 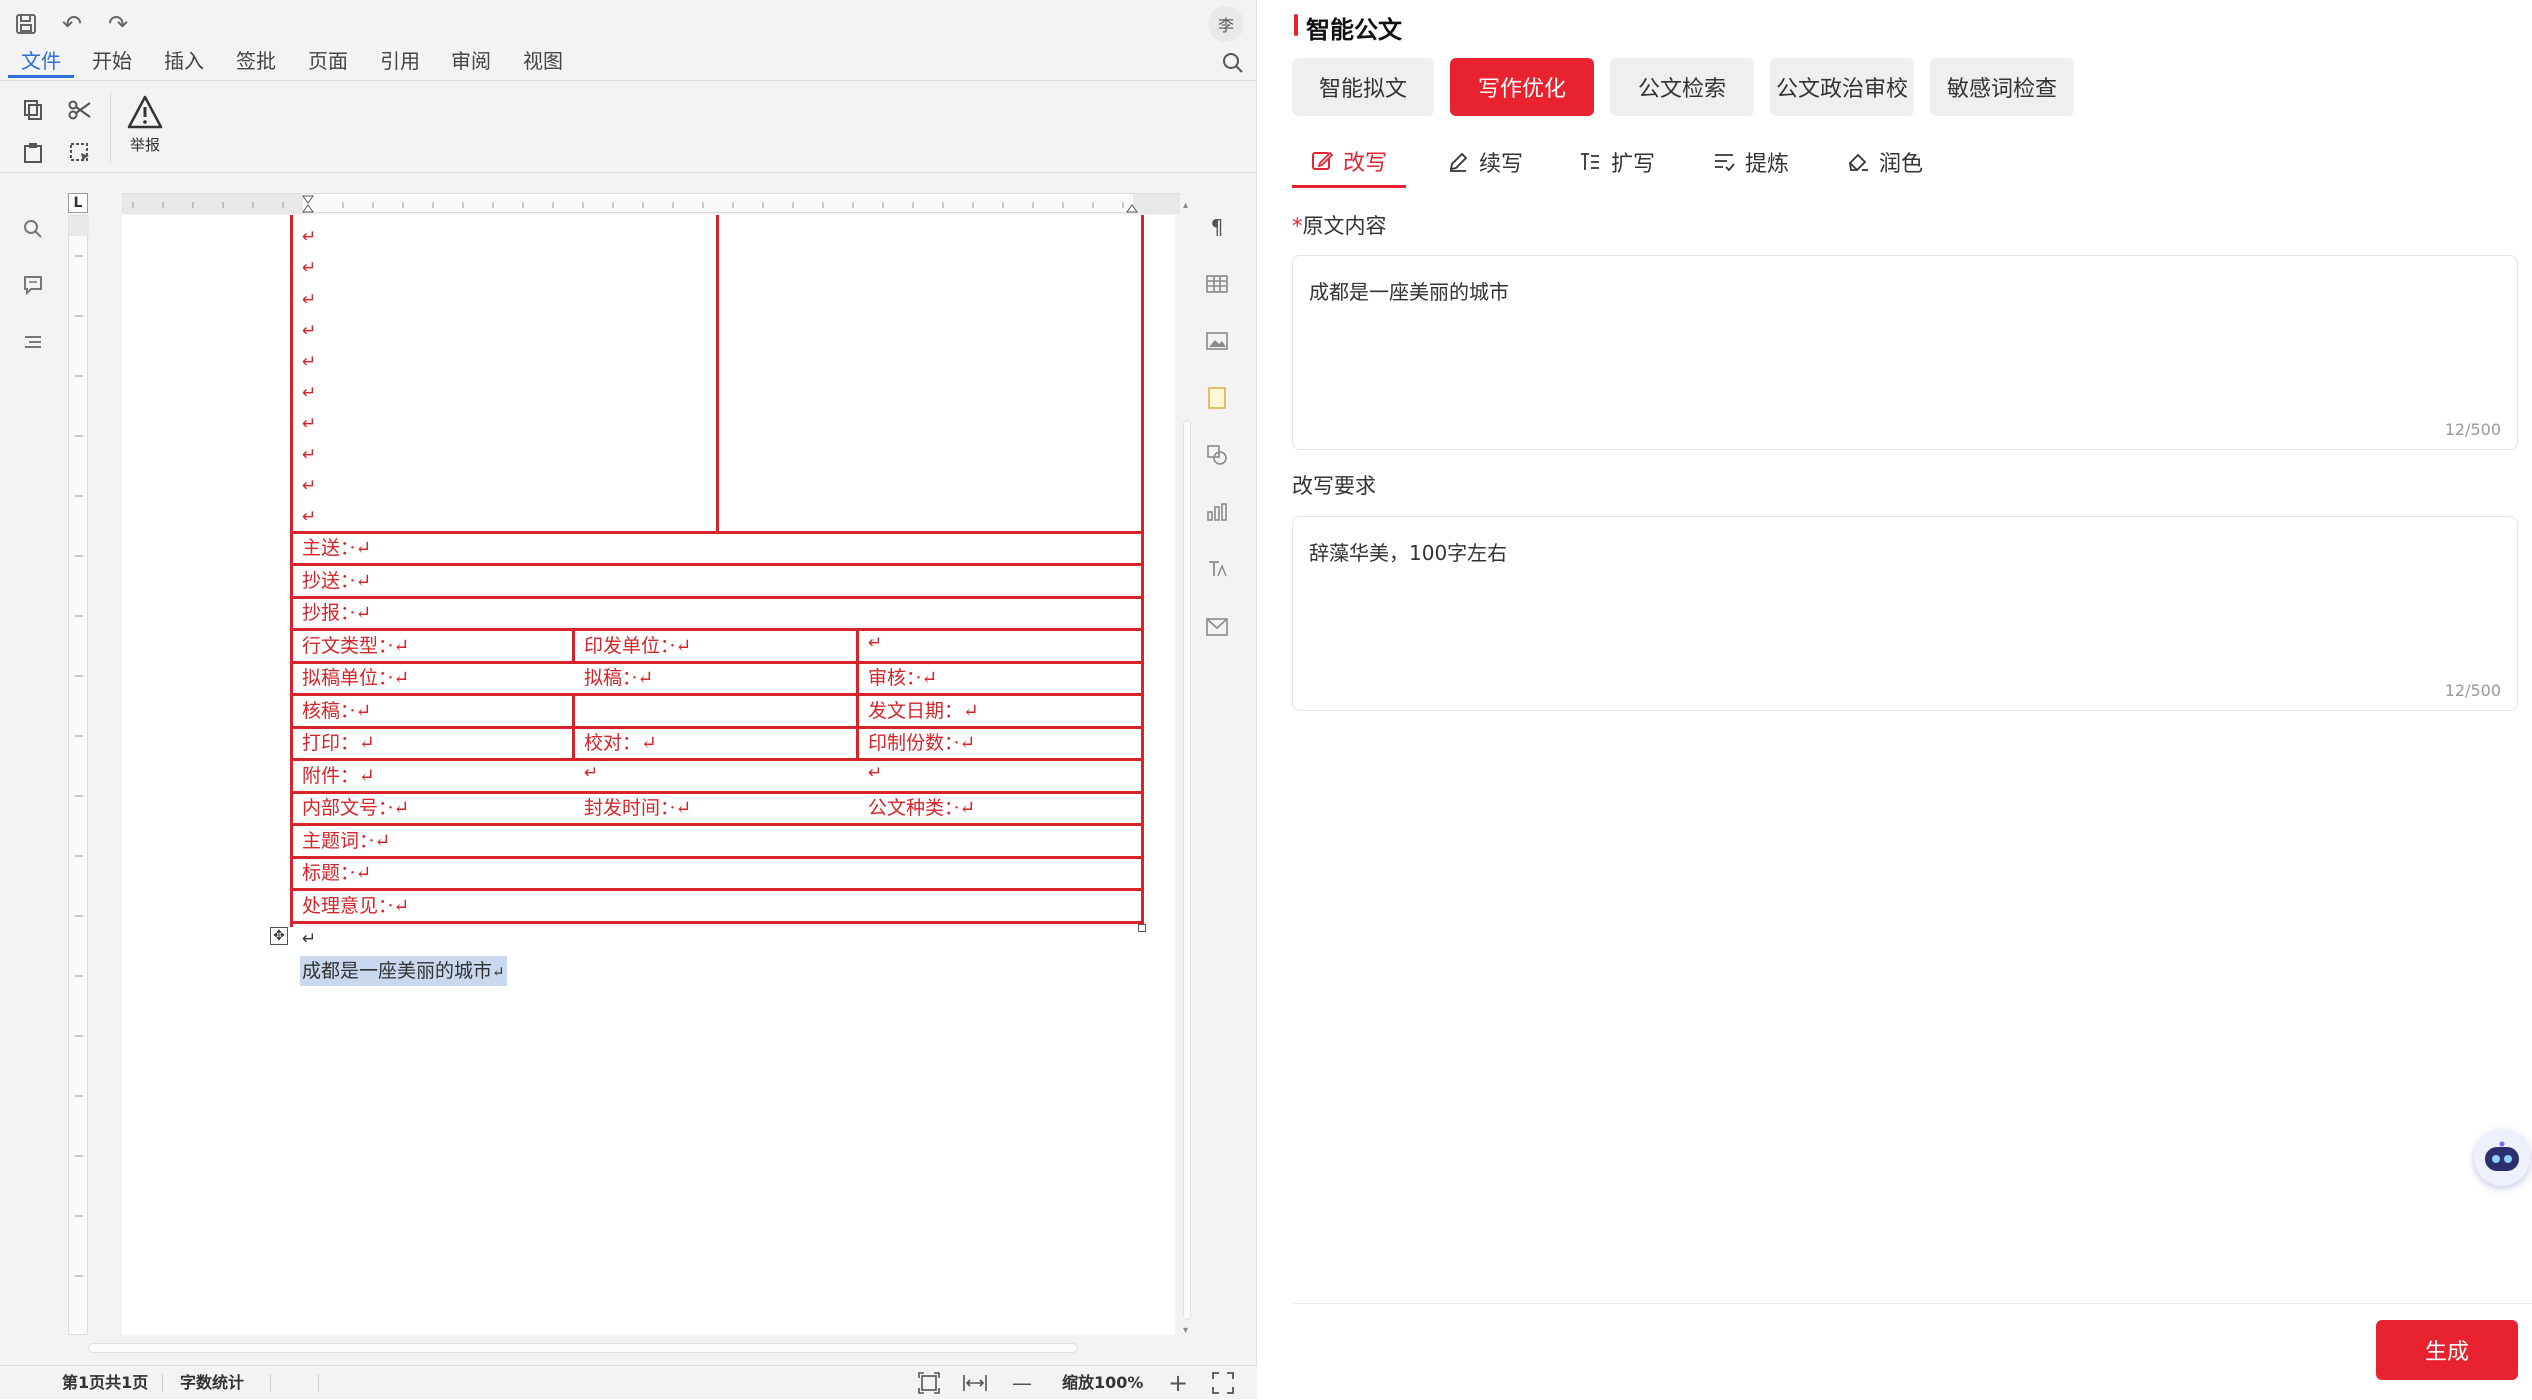 What do you see at coordinates (105, 1383) in the screenshot?
I see `page-info: 第1页共1页` at bounding box center [105, 1383].